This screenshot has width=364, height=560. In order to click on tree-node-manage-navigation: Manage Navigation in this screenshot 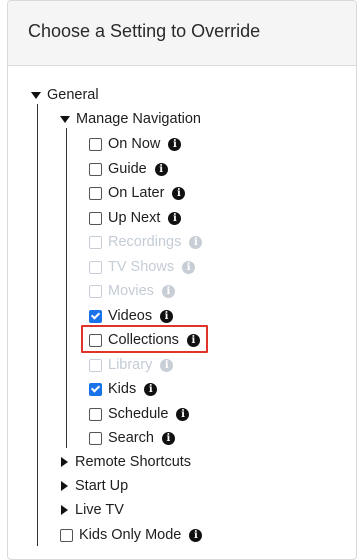, I will do `click(130, 119)`.